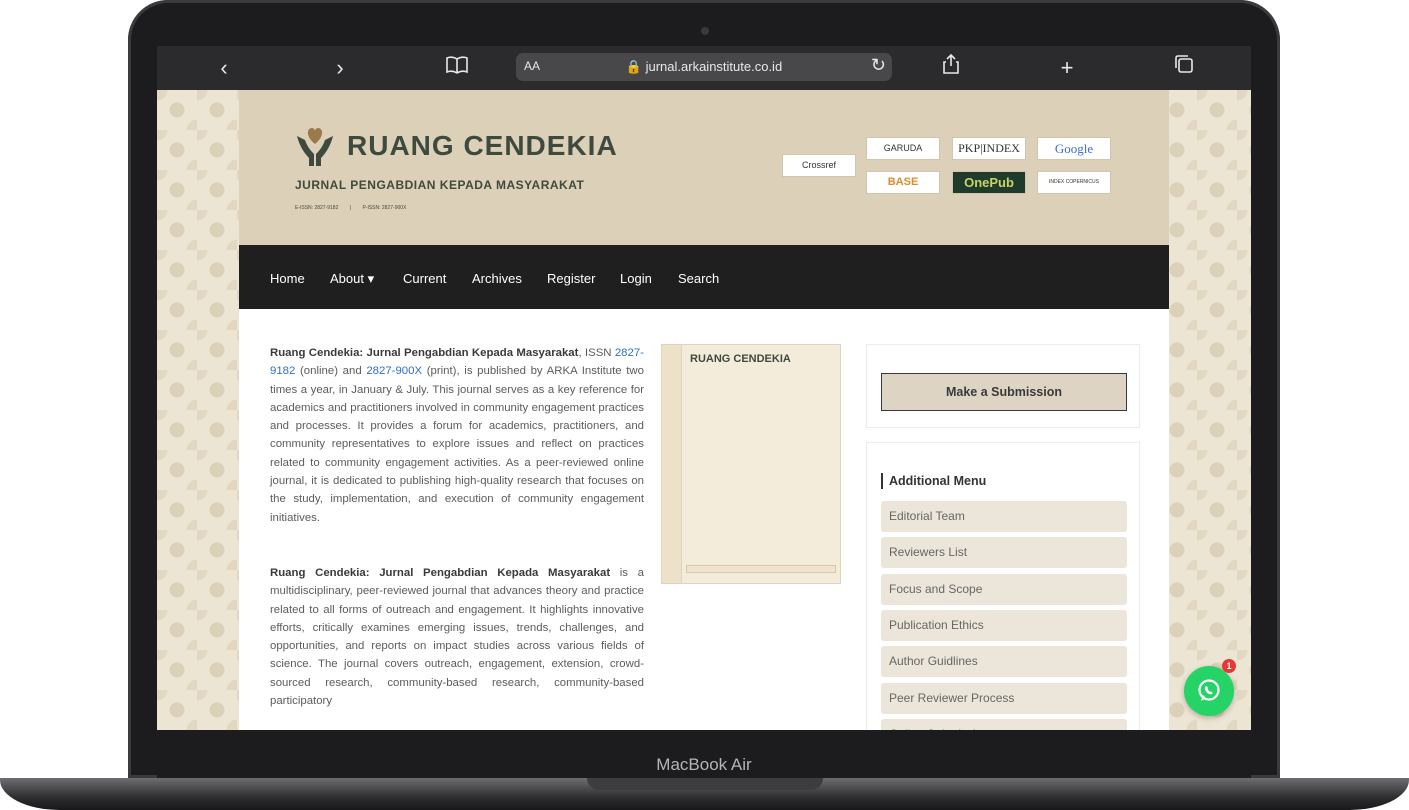  I want to click on whatsapp-chat-button, so click(1209, 691).